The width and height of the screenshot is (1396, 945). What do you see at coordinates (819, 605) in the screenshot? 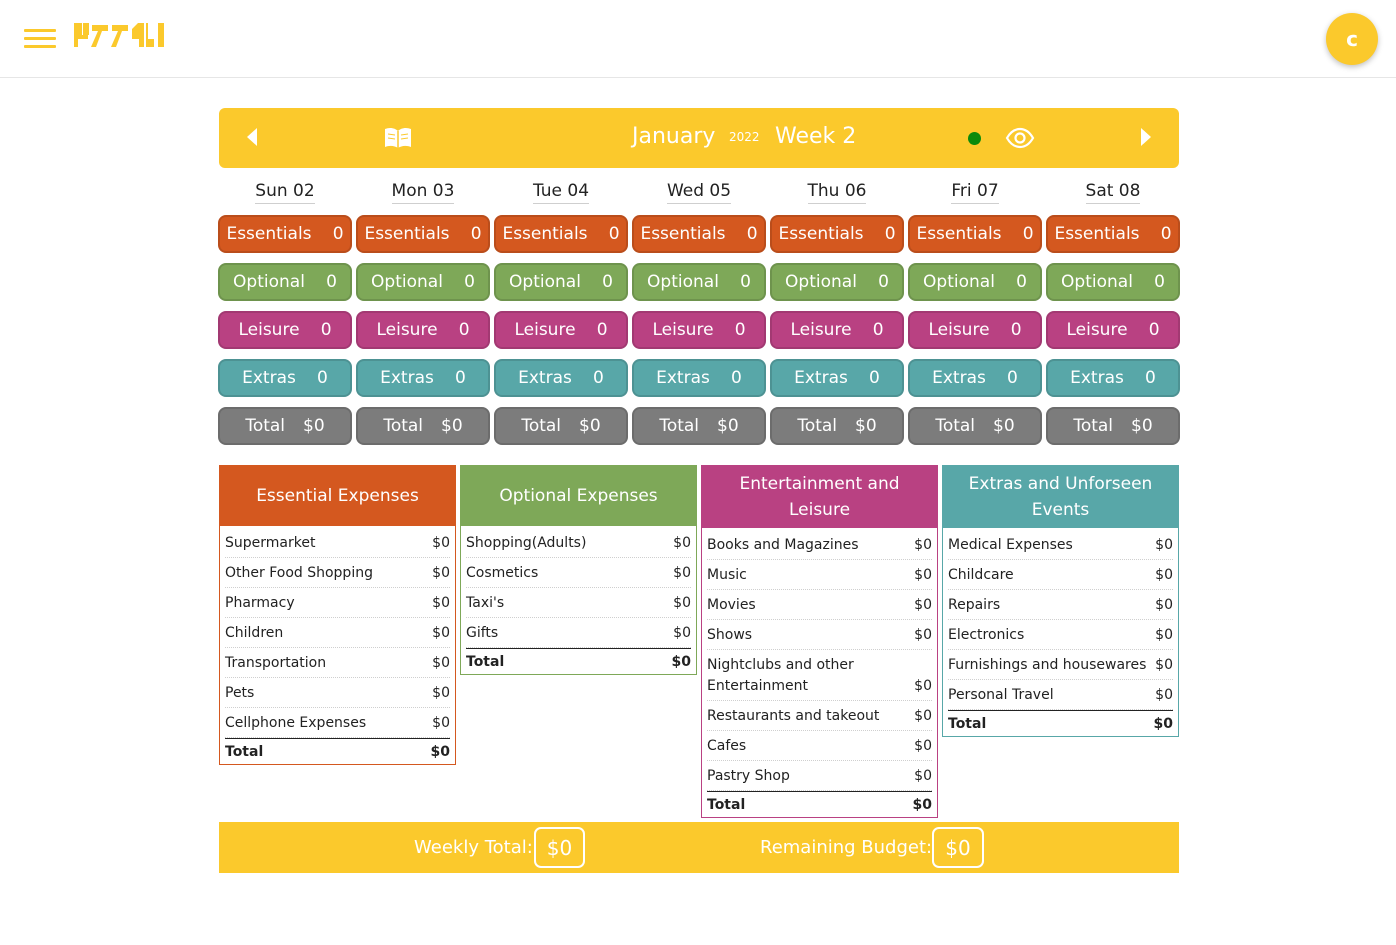
I see `expense-row: Movies $0` at bounding box center [819, 605].